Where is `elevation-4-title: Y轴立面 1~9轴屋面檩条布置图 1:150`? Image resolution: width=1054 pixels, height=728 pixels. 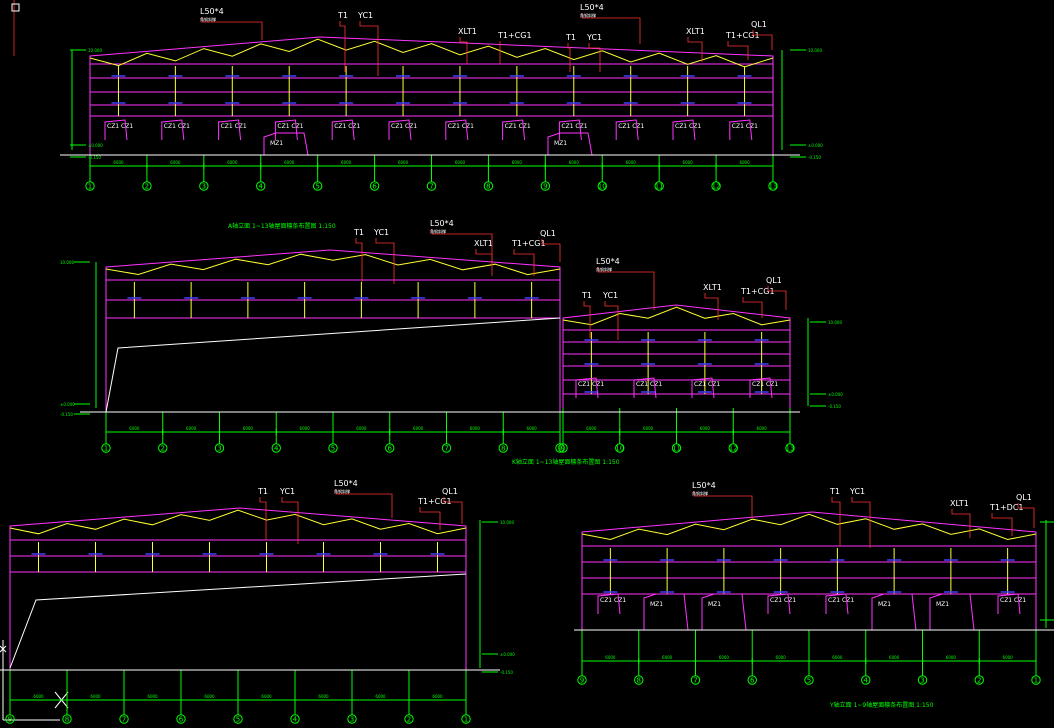
elevation-4-title: Y轴立面 1~9轴屋面檩条布置图 1:150 is located at coordinates (881, 705).